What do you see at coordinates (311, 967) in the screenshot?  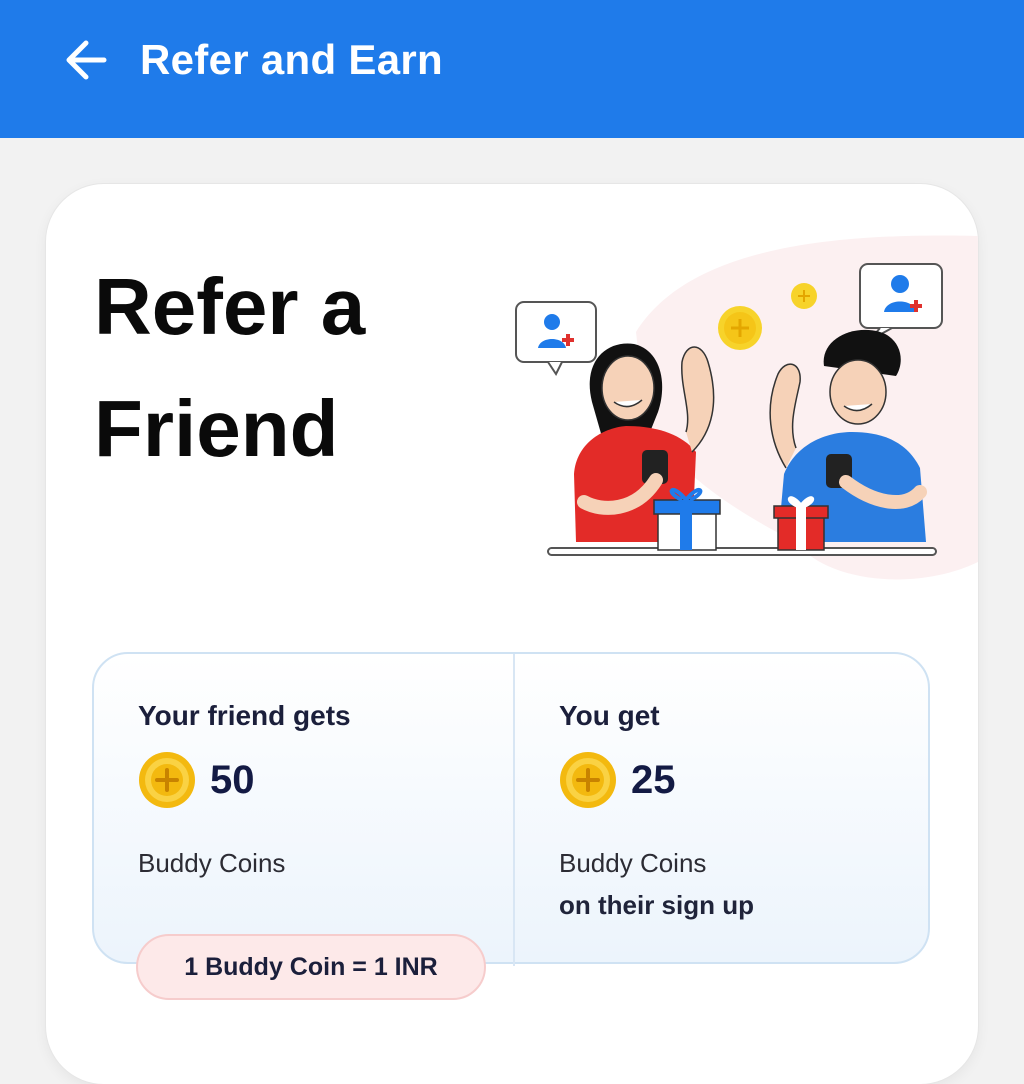 I see `conversion-rate-badge: 1 Buddy Coin = 1 INR` at bounding box center [311, 967].